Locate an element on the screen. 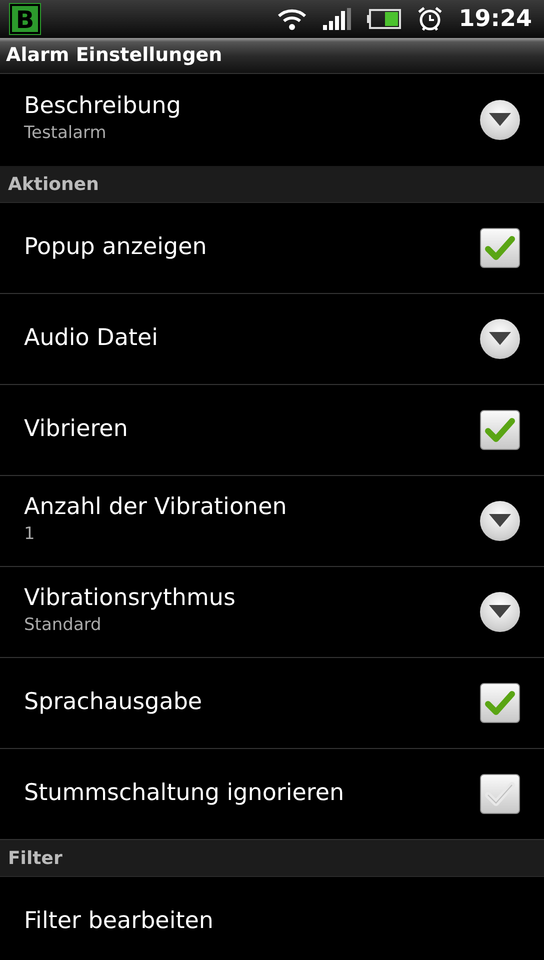 Image resolution: width=544 pixels, height=960 pixels. preference-row: Beschreibung Testalarm is located at coordinates (272, 120).